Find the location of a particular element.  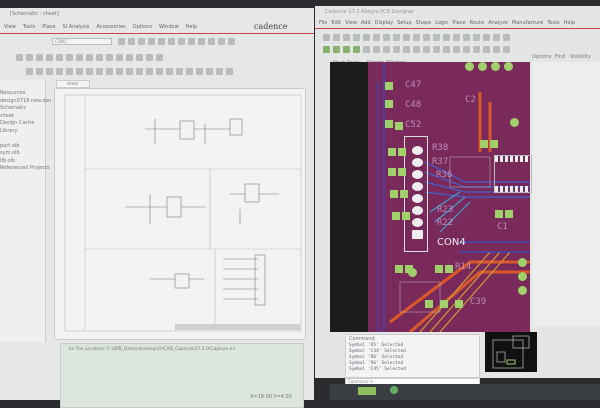

taskbar-app-icon is located at coordinates (394, 390).